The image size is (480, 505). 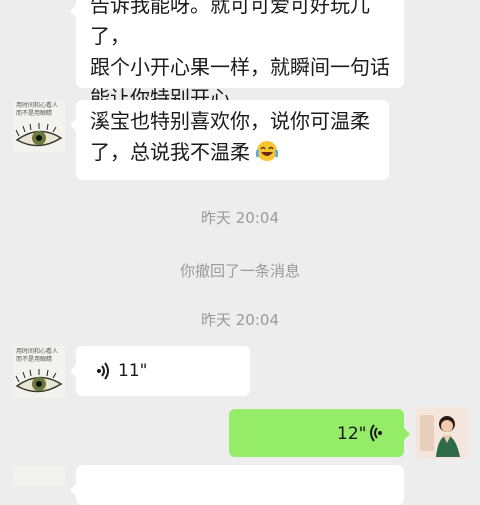 I want to click on message-bubble-2: 溪宝也特别喜欢你，说你可温柔 了，总说我不温柔, so click(x=229, y=140).